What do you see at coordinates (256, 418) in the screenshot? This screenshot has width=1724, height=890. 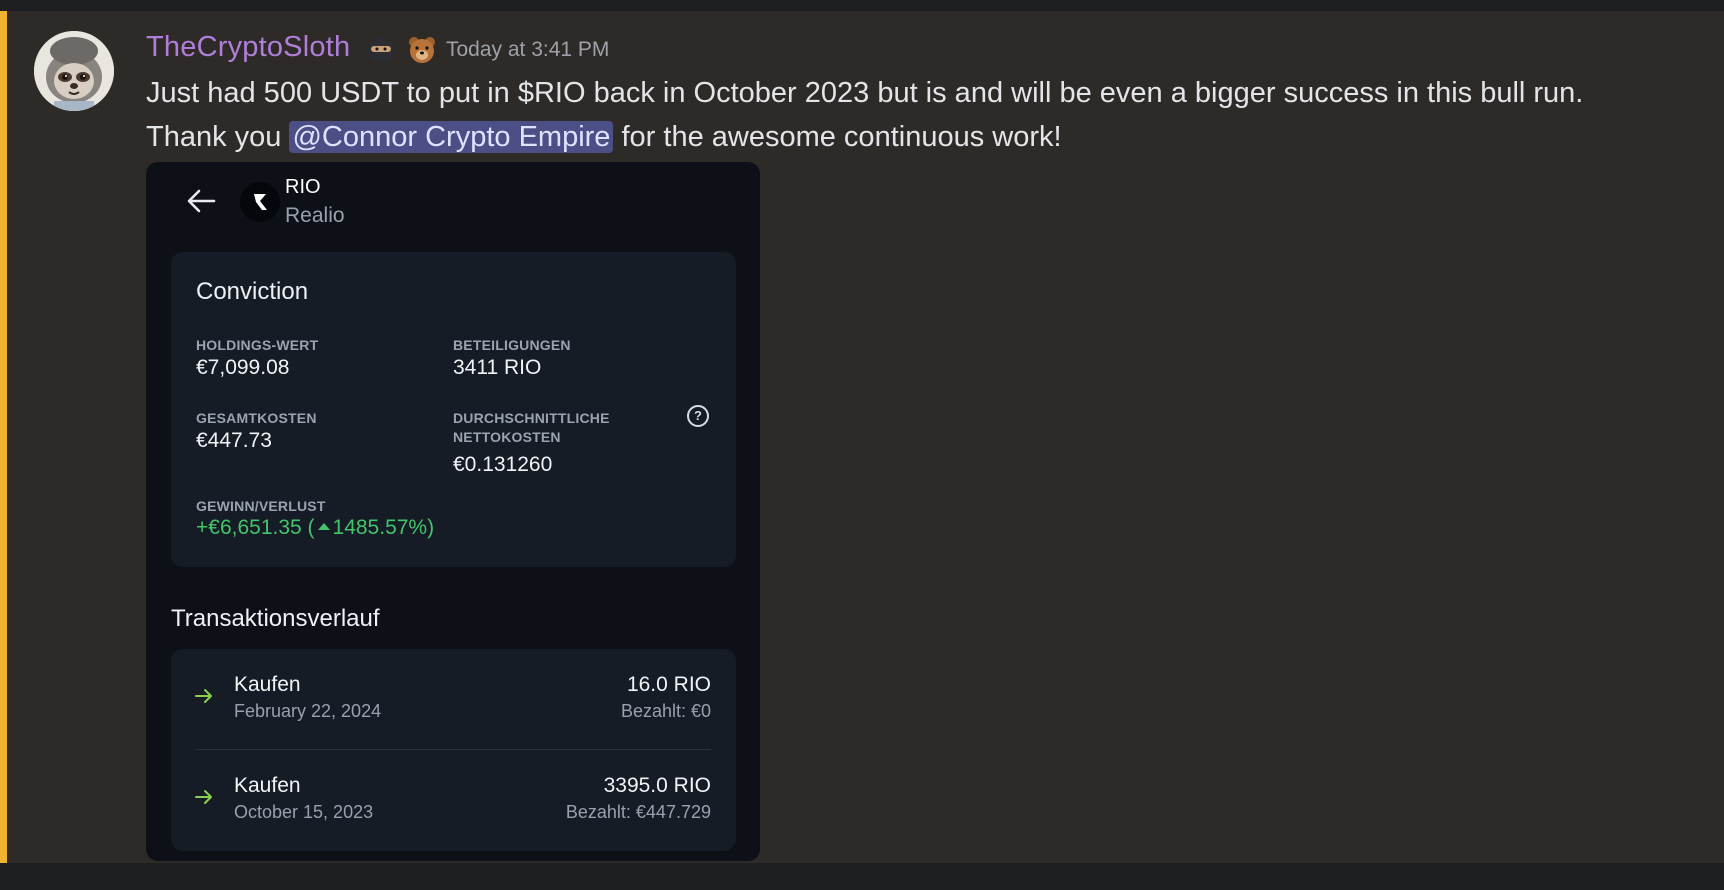 I see `total-cost-label: GESAMTKOSTEN` at bounding box center [256, 418].